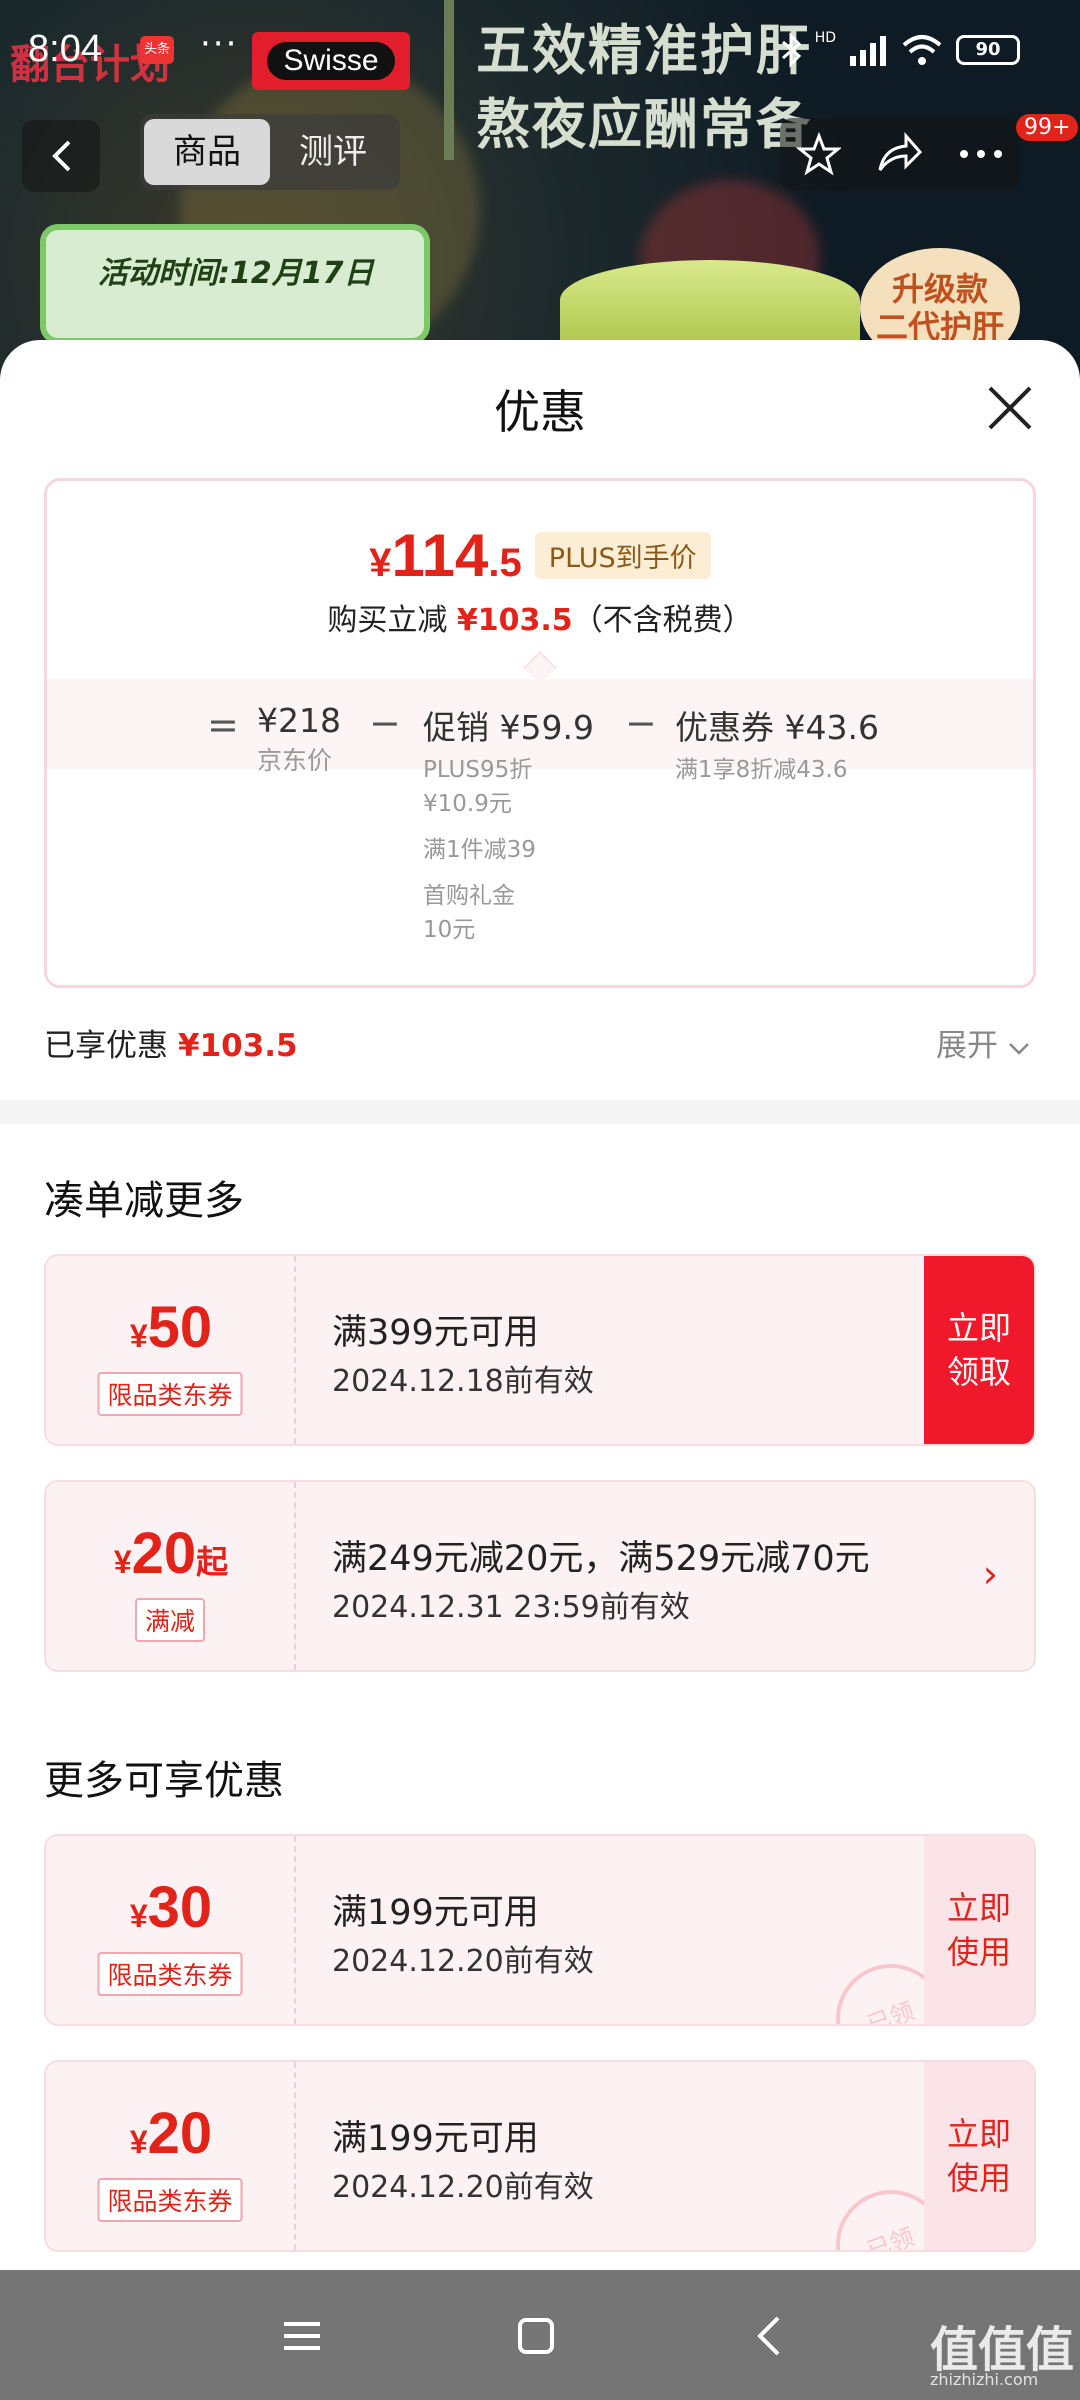 This screenshot has height=2400, width=1080. Describe the element at coordinates (207, 152) in the screenshot. I see `tab-product: 商品` at that location.